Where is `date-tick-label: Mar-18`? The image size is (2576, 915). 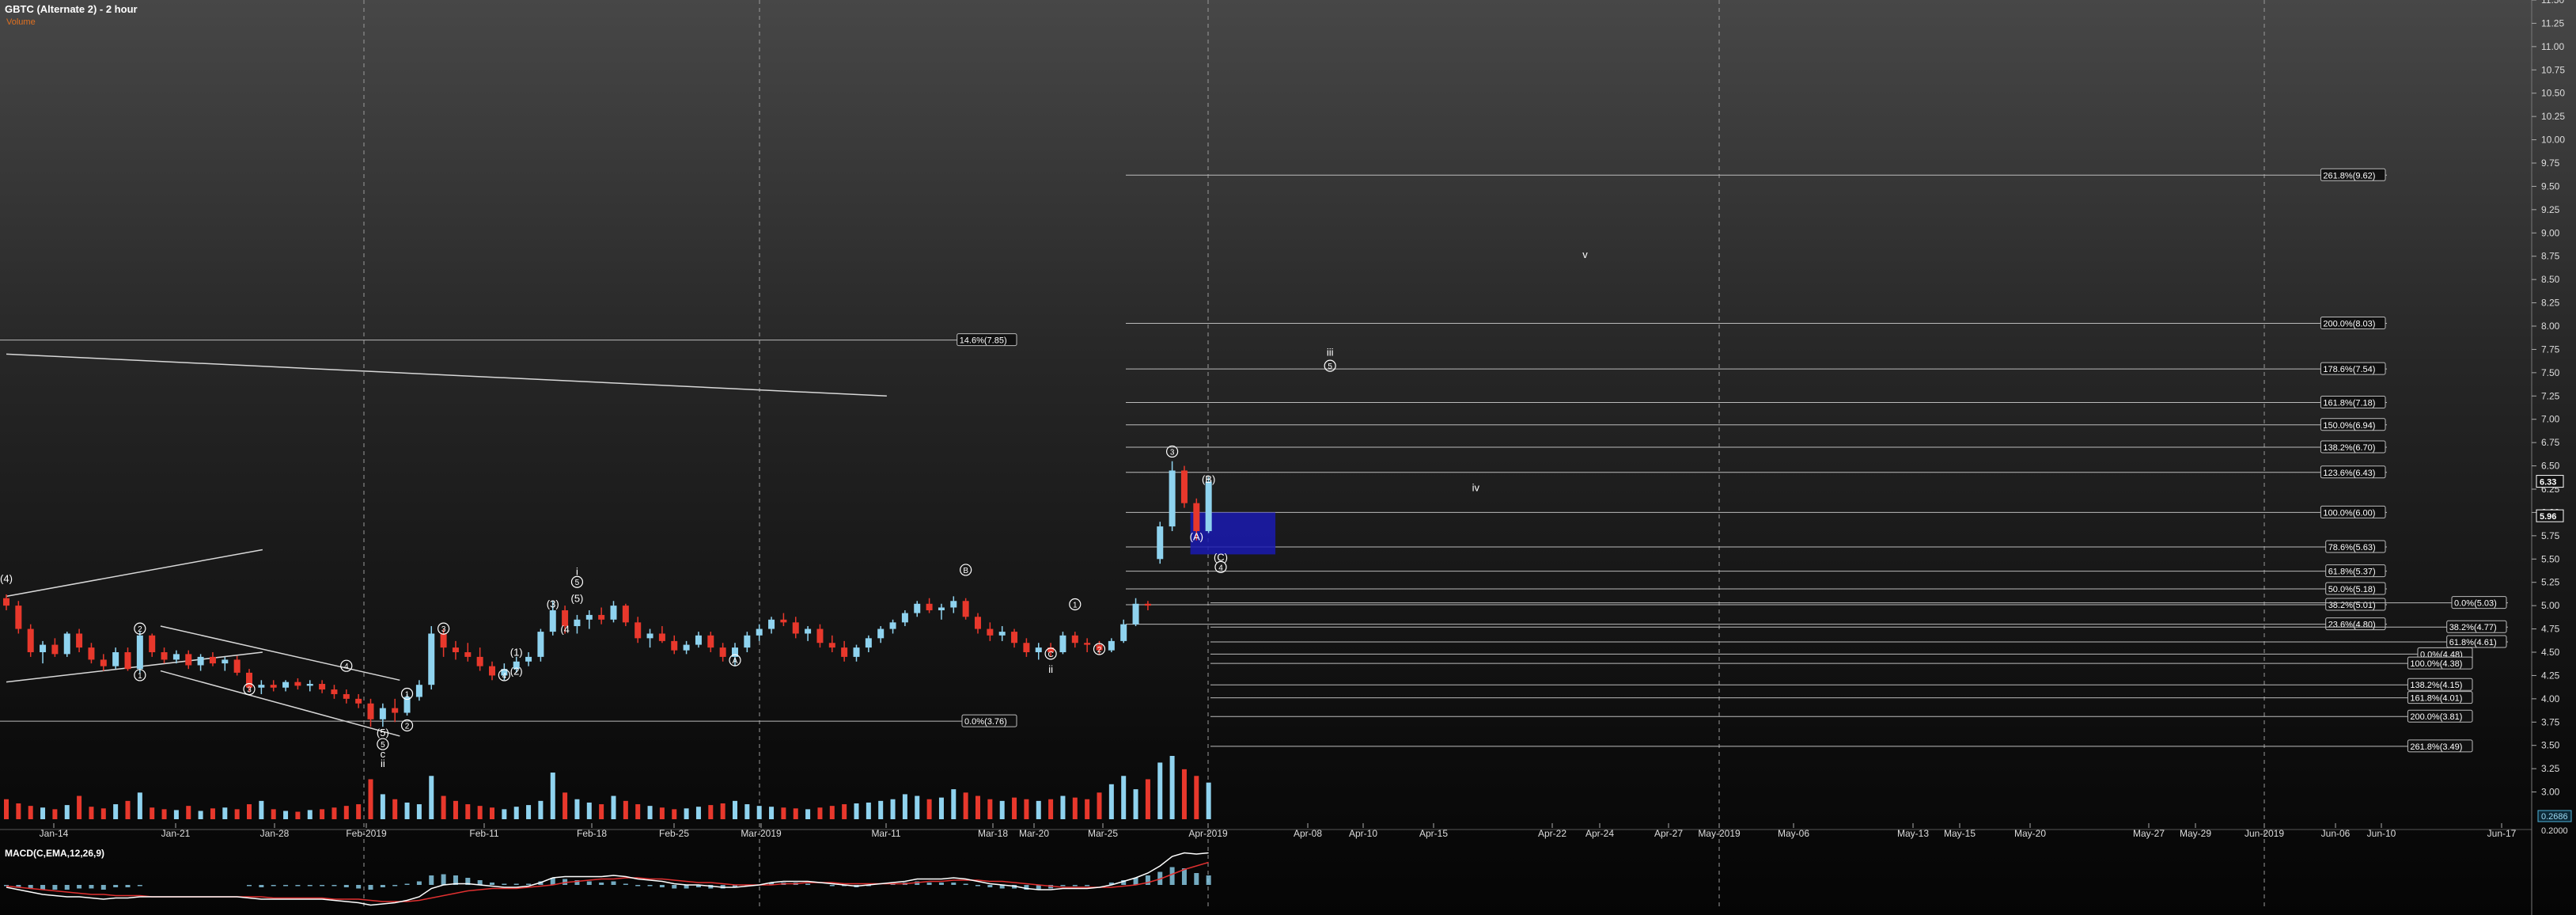
date-tick-label: Mar-18 is located at coordinates (993, 833).